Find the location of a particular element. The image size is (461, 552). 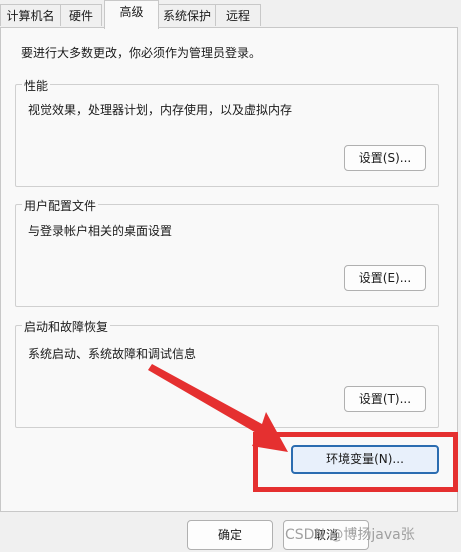

ok-button: 确定 is located at coordinates (230, 535).